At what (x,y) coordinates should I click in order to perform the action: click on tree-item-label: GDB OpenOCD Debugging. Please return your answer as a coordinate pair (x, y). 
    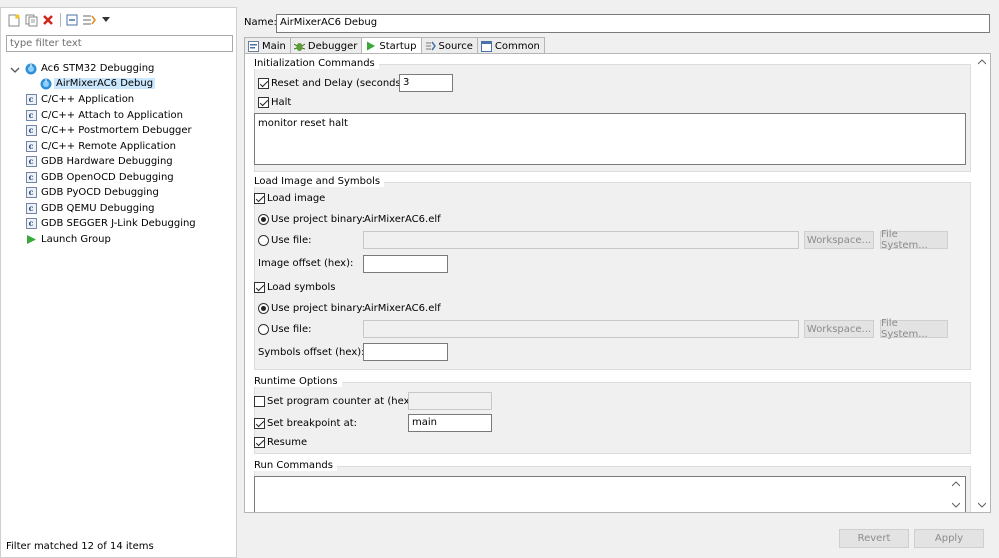
    Looking at the image, I should click on (107, 177).